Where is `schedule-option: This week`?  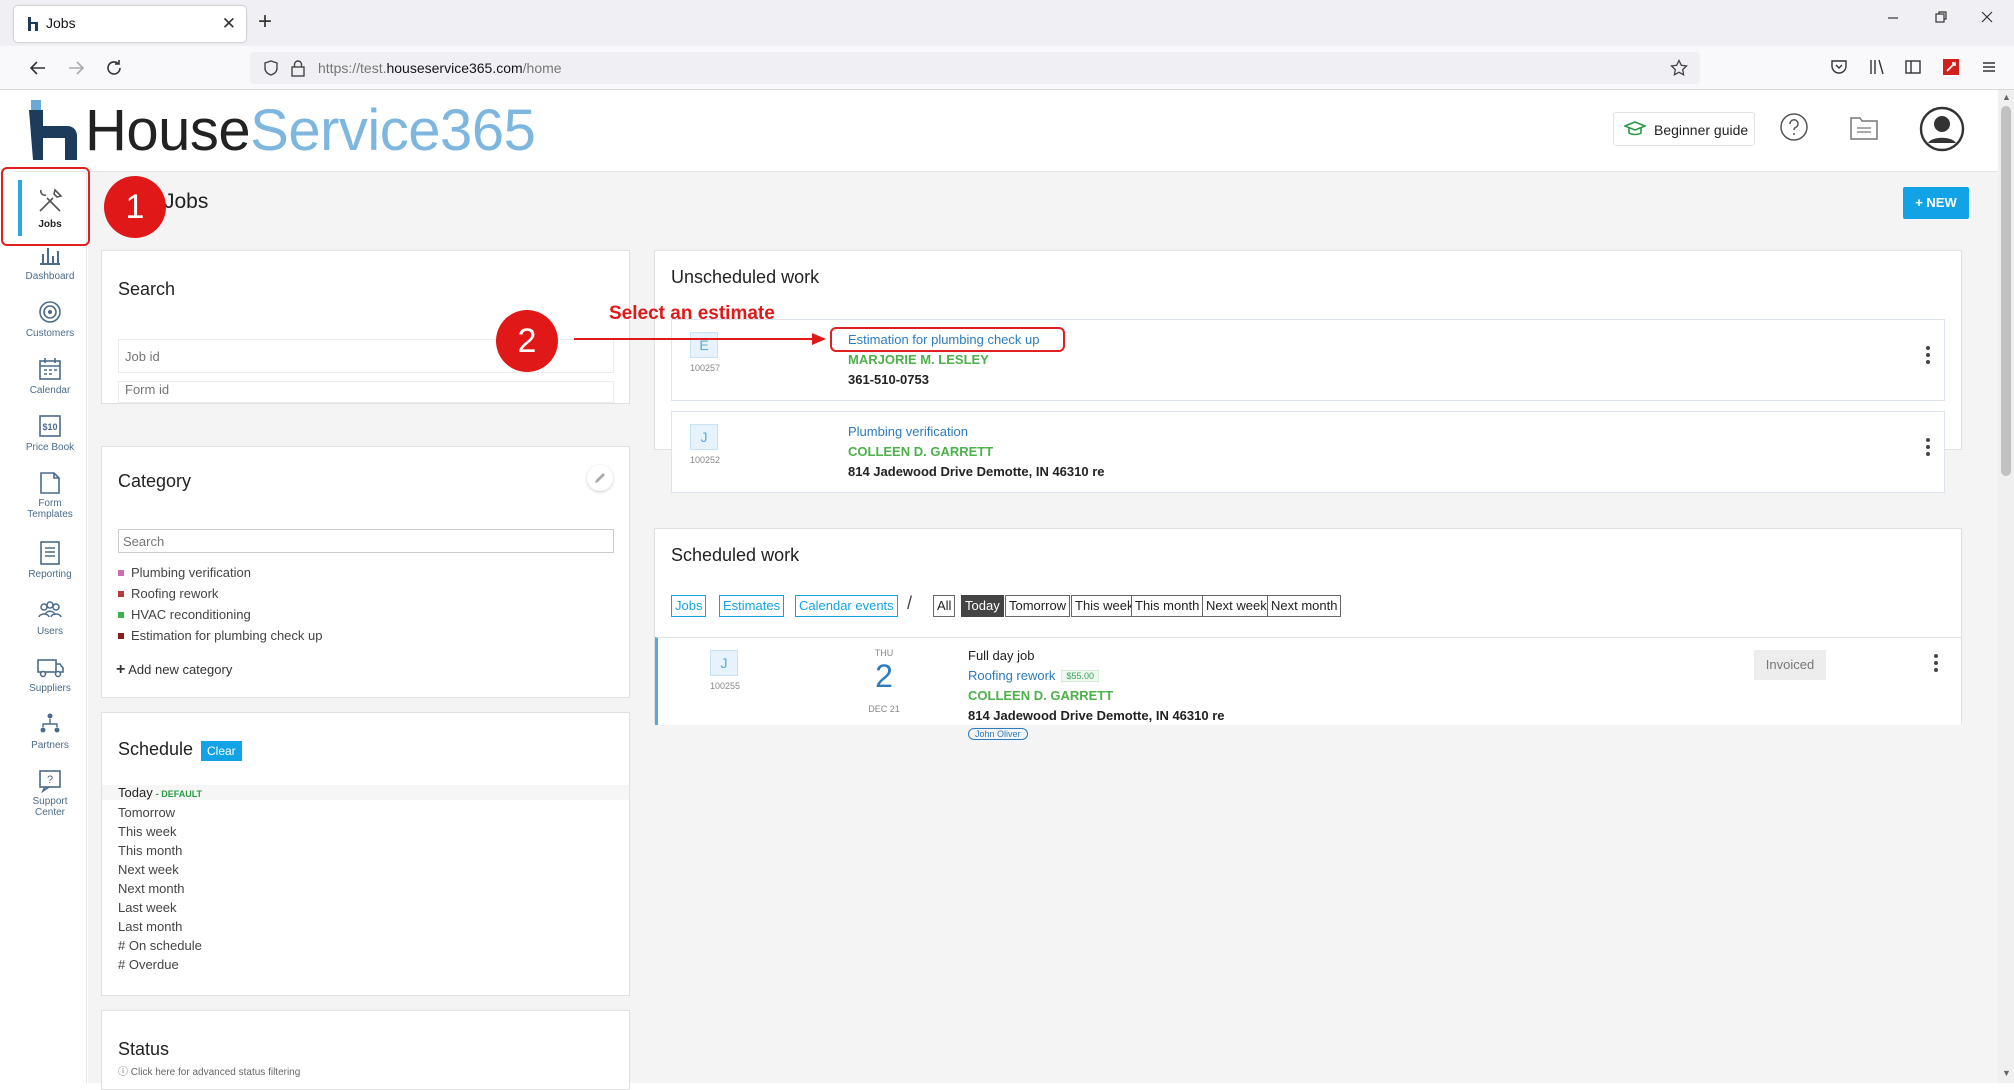
schedule-option: This week is located at coordinates (147, 831).